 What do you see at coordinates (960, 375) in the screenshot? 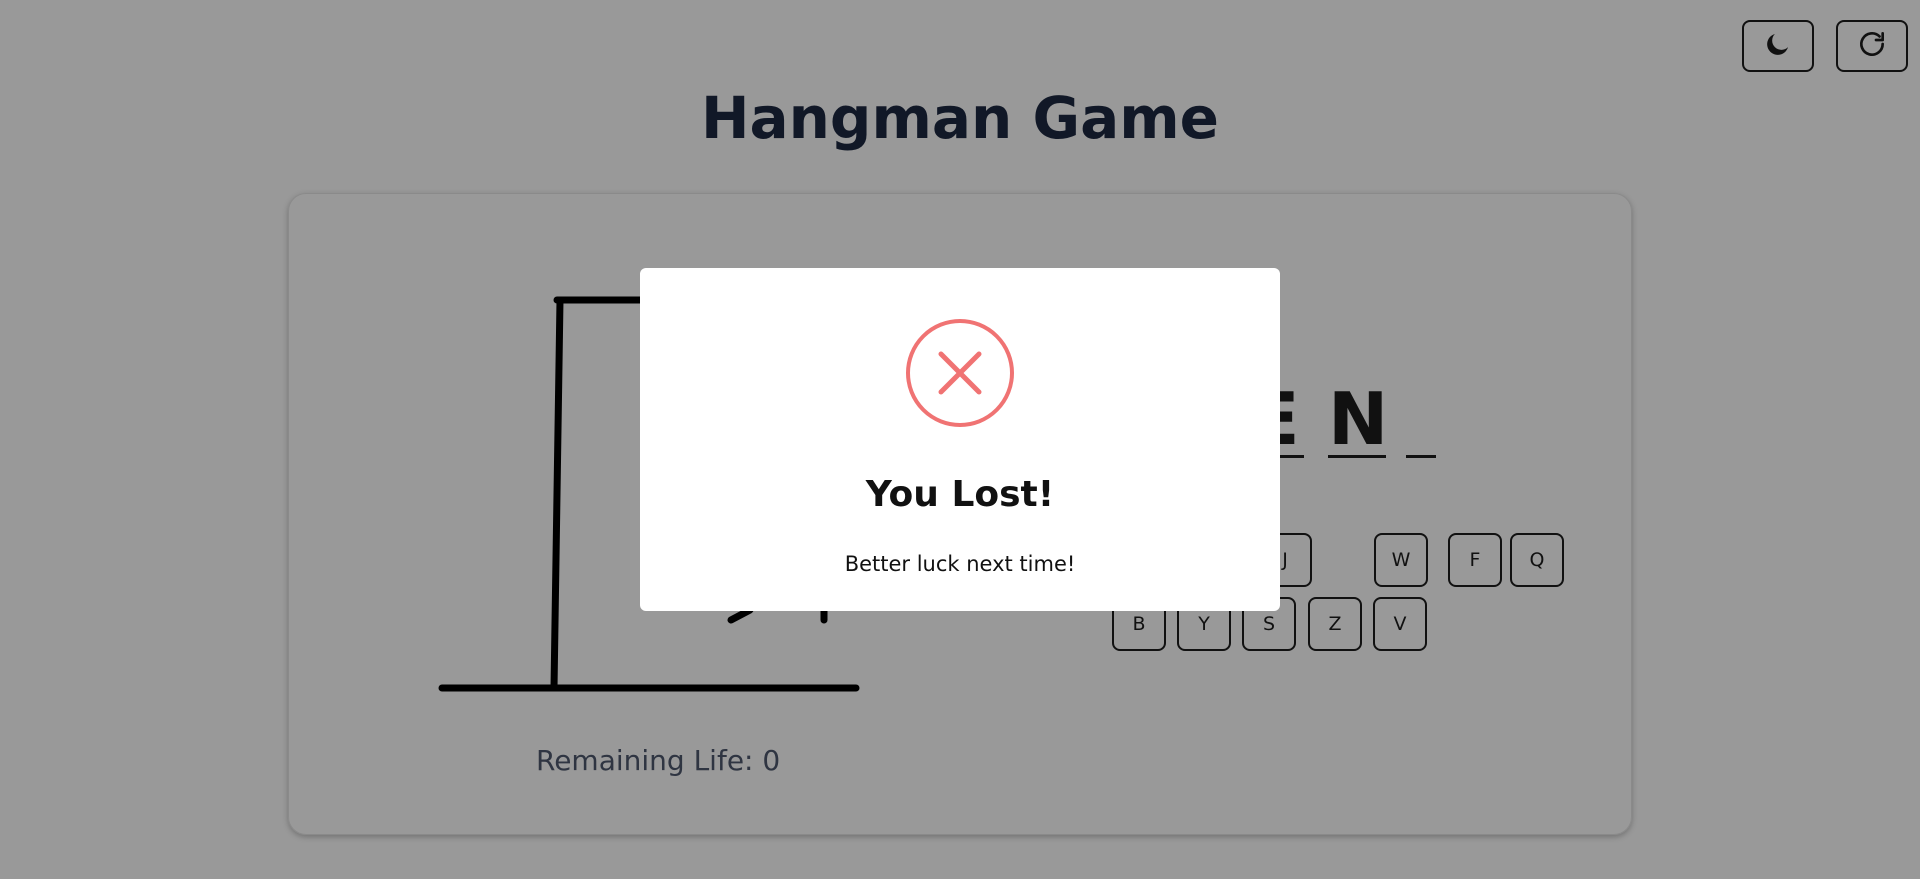
I see `x-circle-icon` at bounding box center [960, 375].